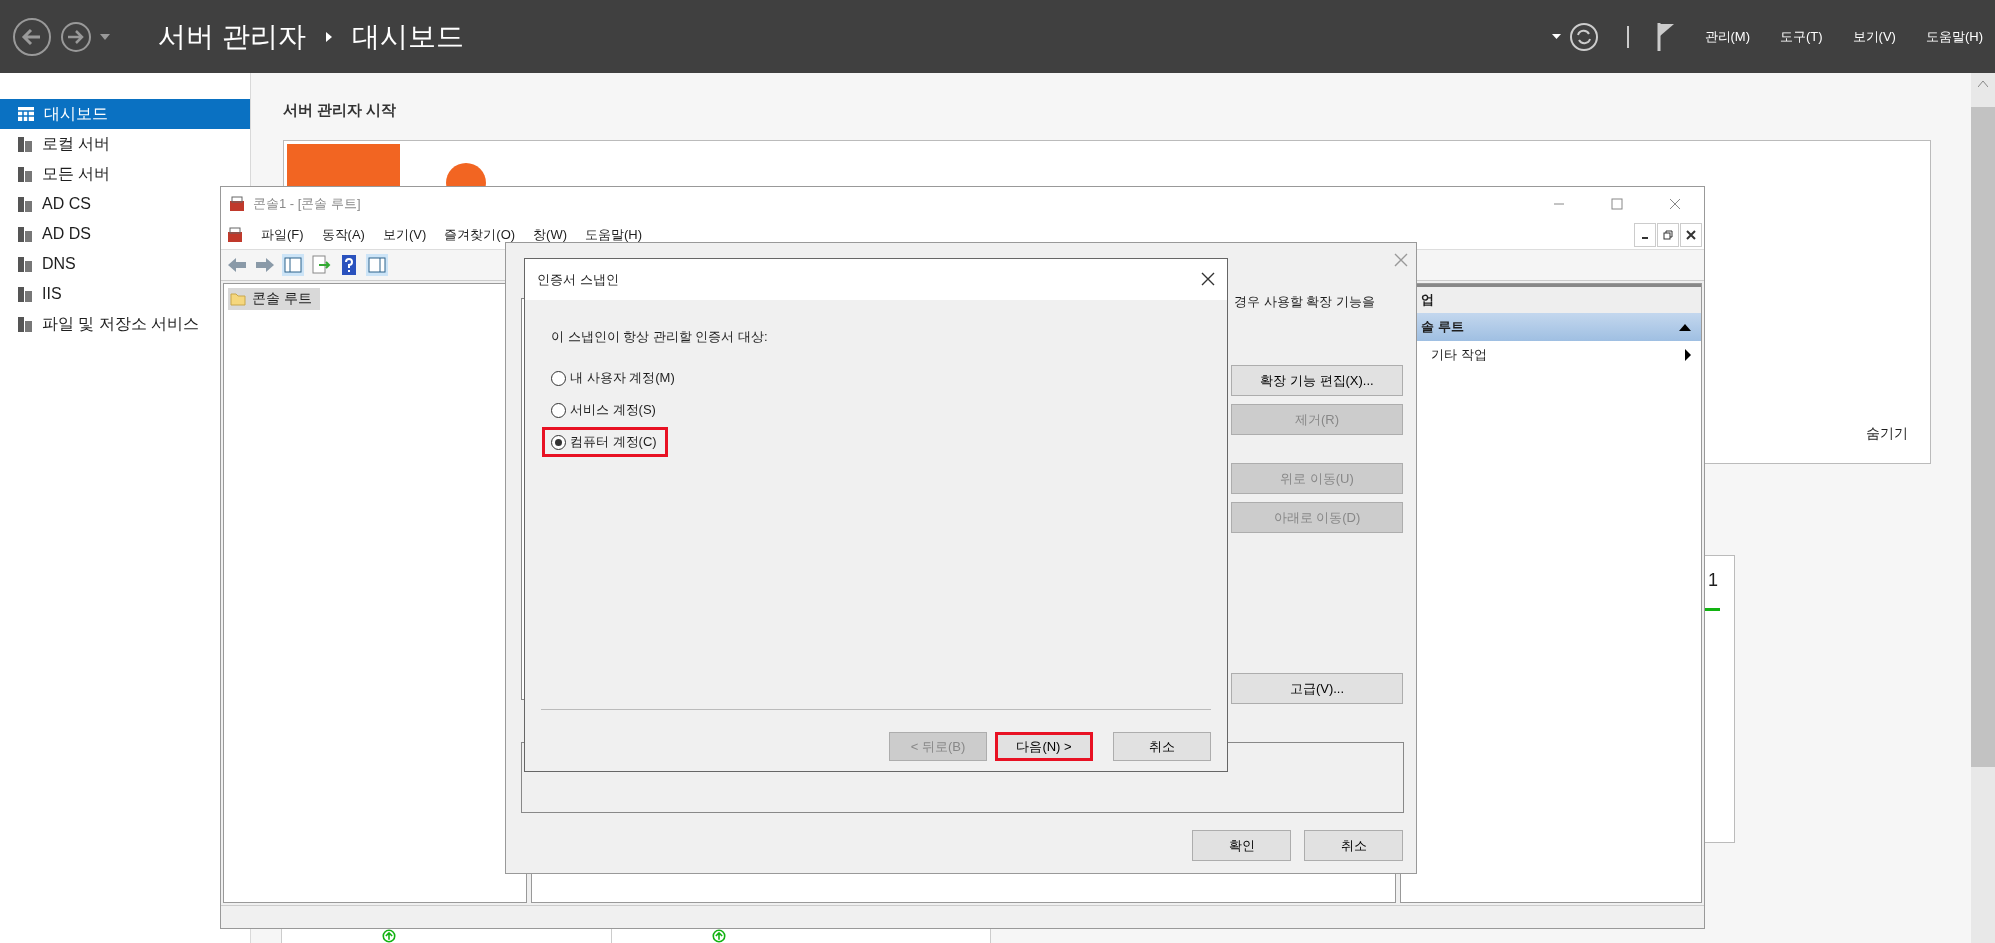 The image size is (1995, 943). Describe the element at coordinates (1304, 302) in the screenshot. I see `description-text: 경우 사용할 확장 기능을` at that location.